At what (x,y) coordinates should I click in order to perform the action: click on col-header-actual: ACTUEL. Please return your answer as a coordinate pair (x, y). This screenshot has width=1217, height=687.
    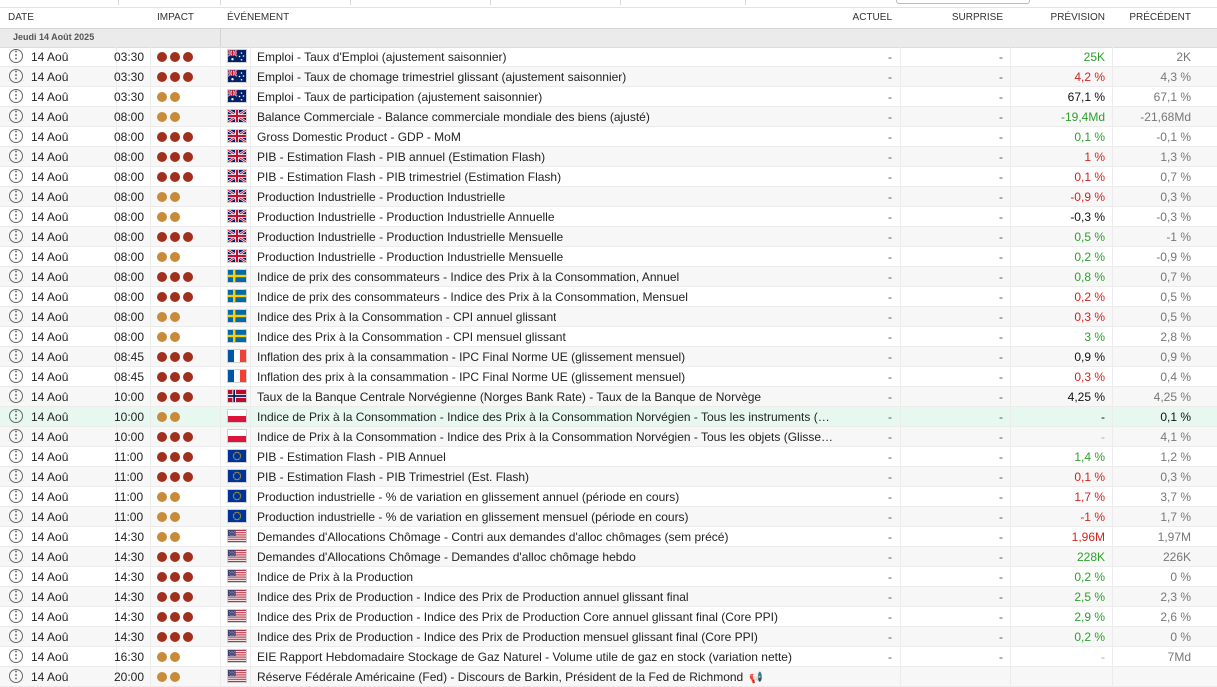
    Looking at the image, I should click on (872, 17).